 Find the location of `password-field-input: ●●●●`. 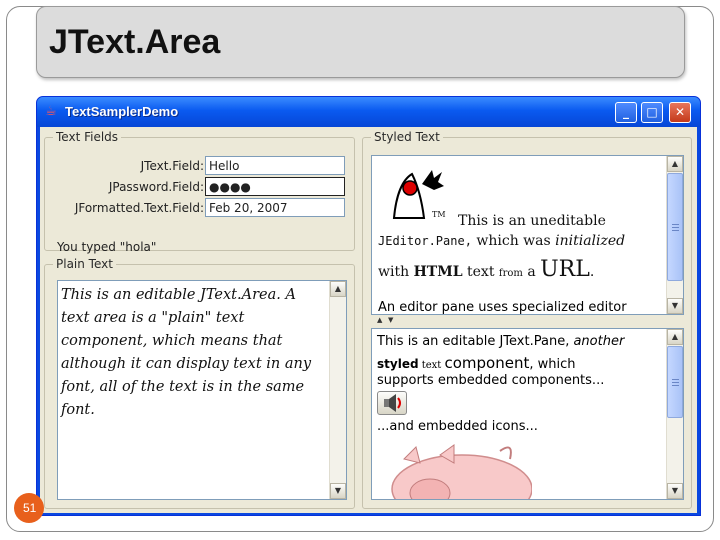

password-field-input: ●●●● is located at coordinates (275, 186).